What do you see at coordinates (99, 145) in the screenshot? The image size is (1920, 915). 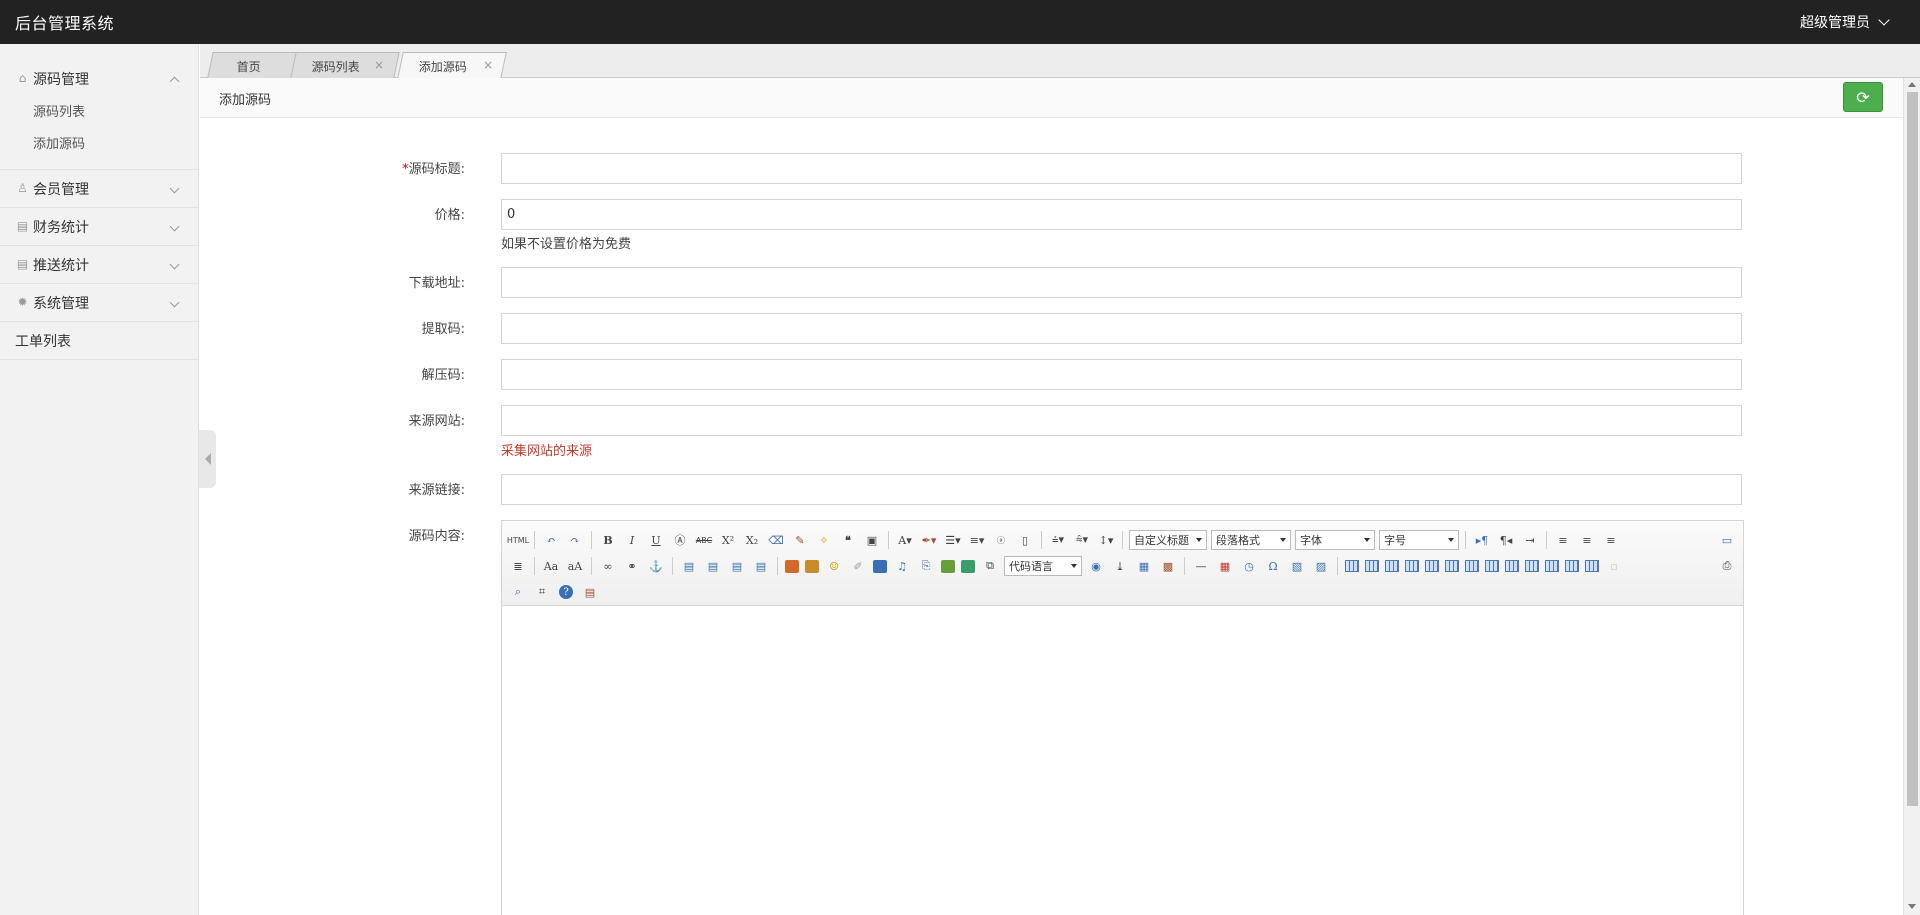 I see `sidebar-item-add-source: 添加源码` at bounding box center [99, 145].